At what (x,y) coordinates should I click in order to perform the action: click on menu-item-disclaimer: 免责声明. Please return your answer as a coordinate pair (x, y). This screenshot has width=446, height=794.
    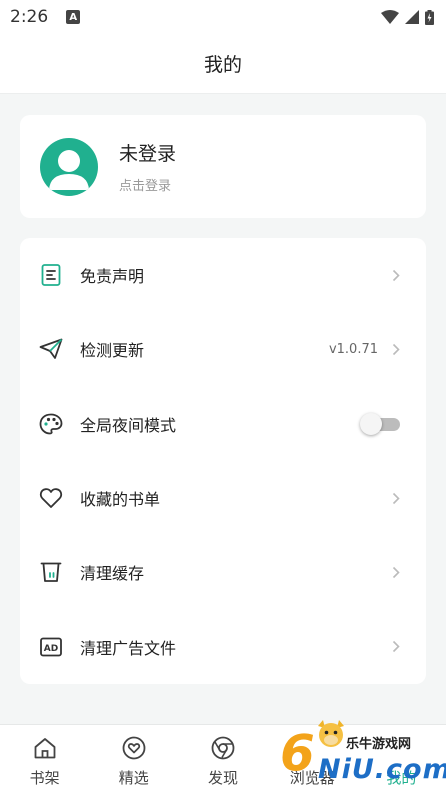
    Looking at the image, I should click on (223, 275).